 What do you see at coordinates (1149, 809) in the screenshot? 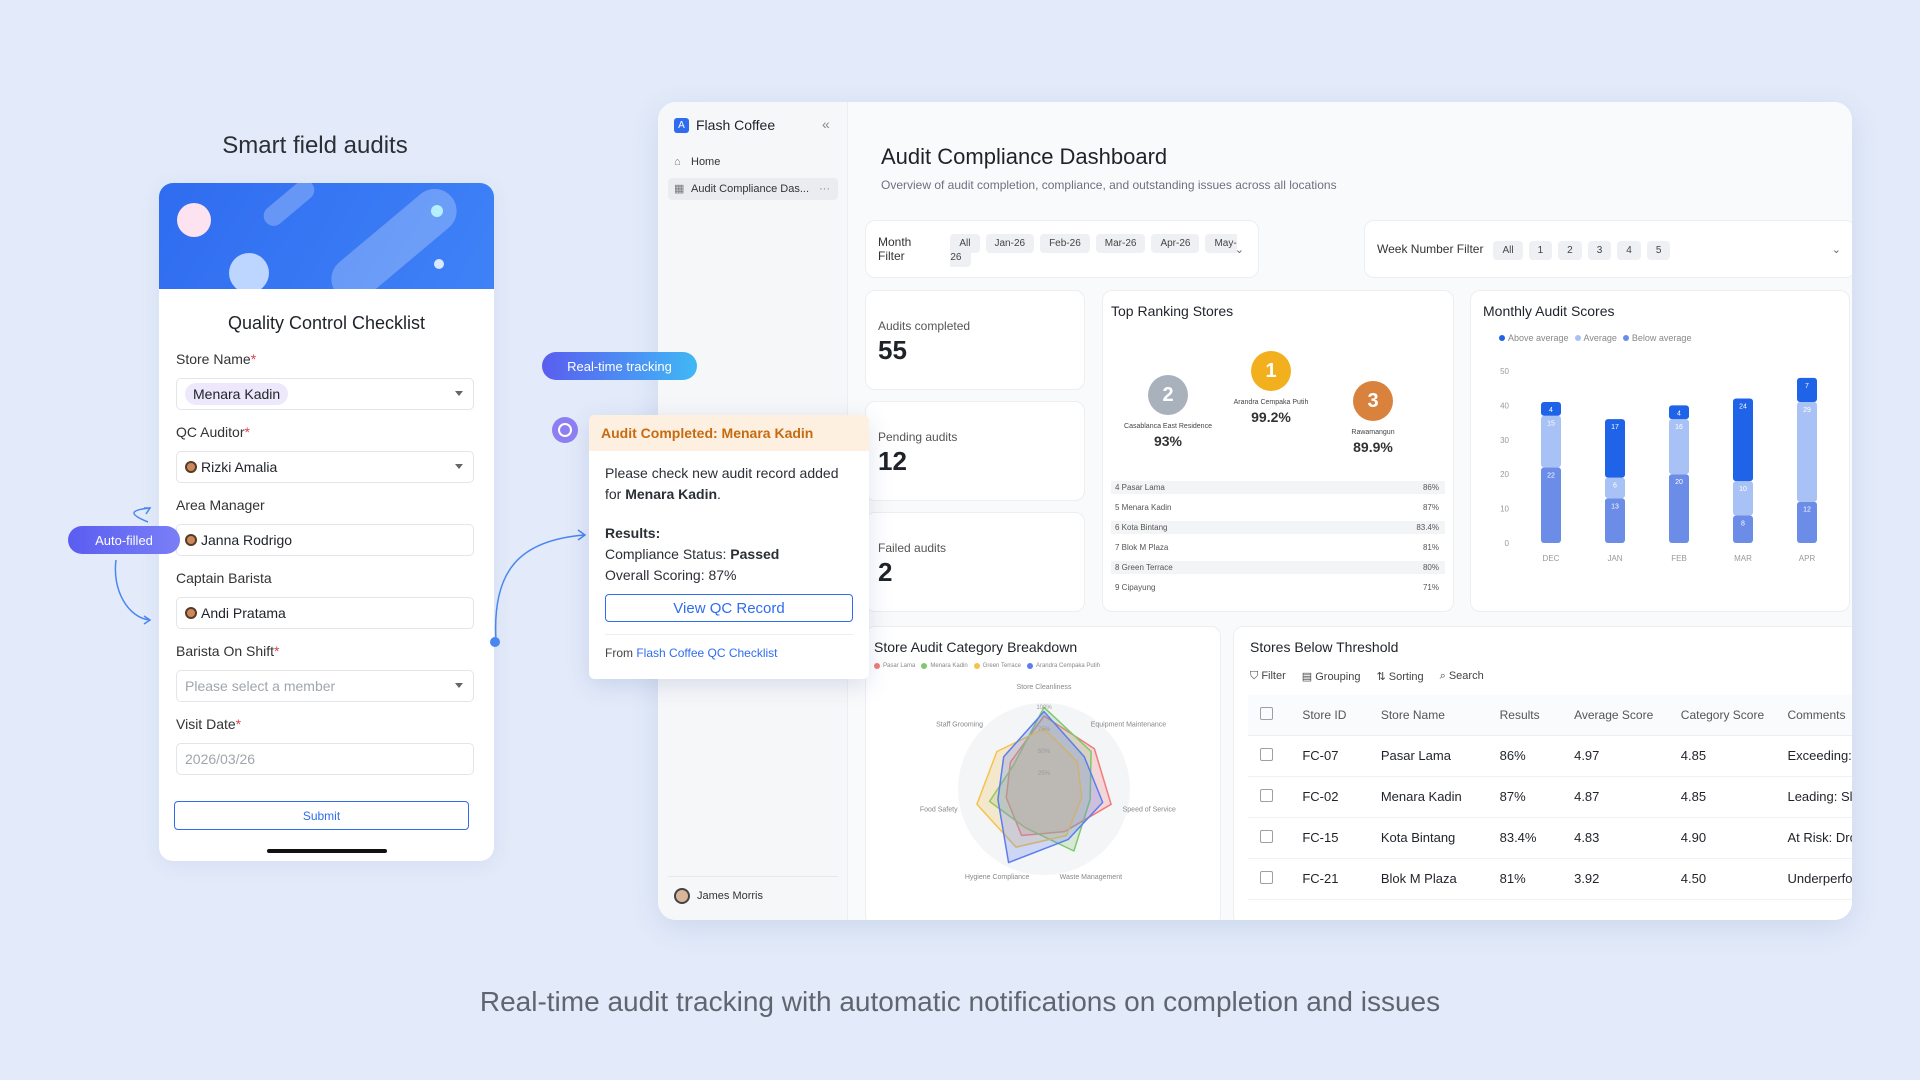
I see `radar-axis-label: Speed of Service` at bounding box center [1149, 809].